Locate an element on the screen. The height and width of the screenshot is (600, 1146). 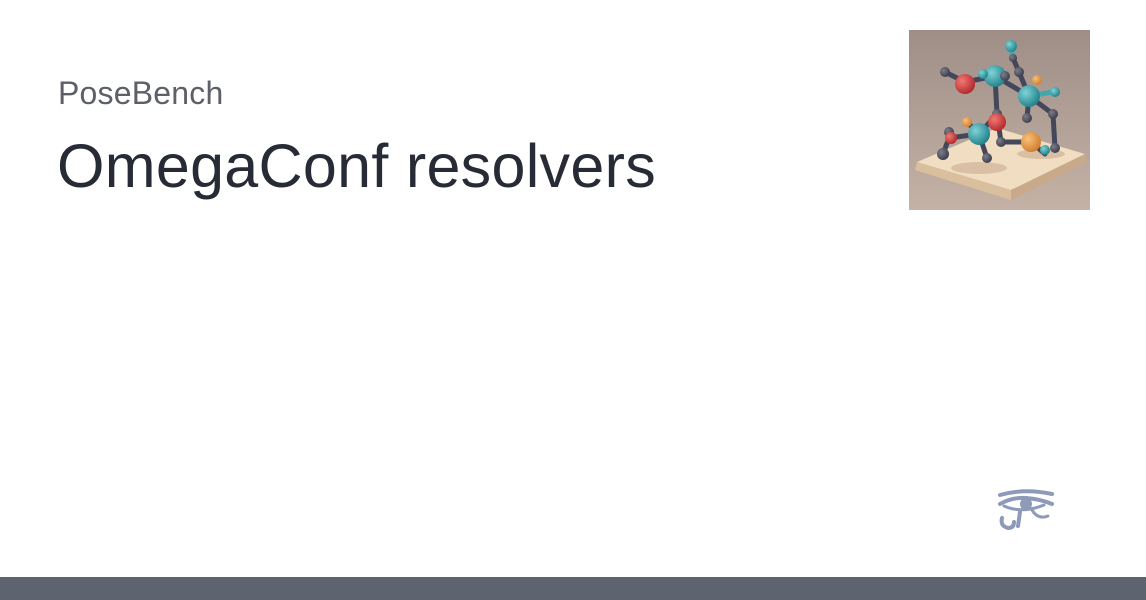
site-name: PoseBench is located at coordinates (141, 93).